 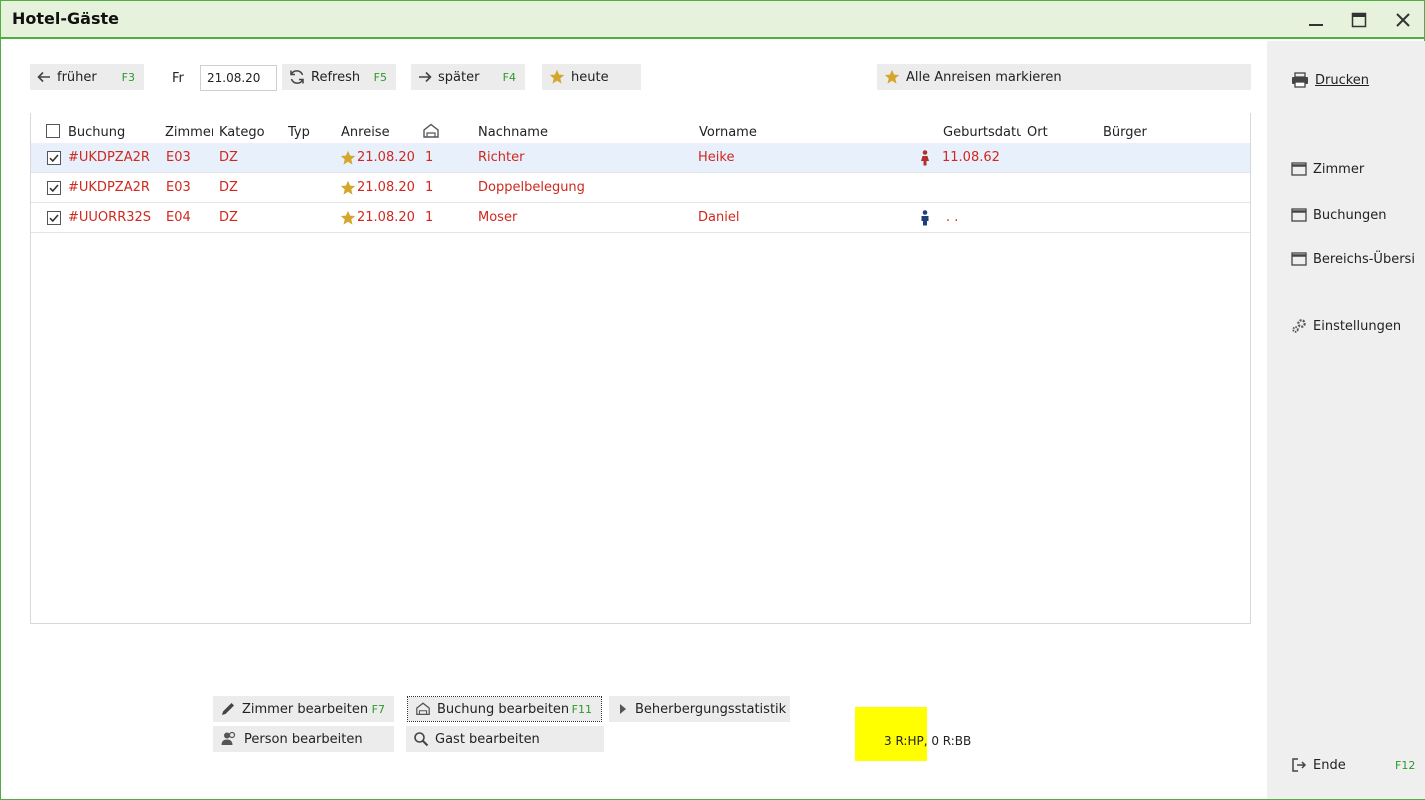 What do you see at coordinates (1299, 765) in the screenshot?
I see `exit-icon` at bounding box center [1299, 765].